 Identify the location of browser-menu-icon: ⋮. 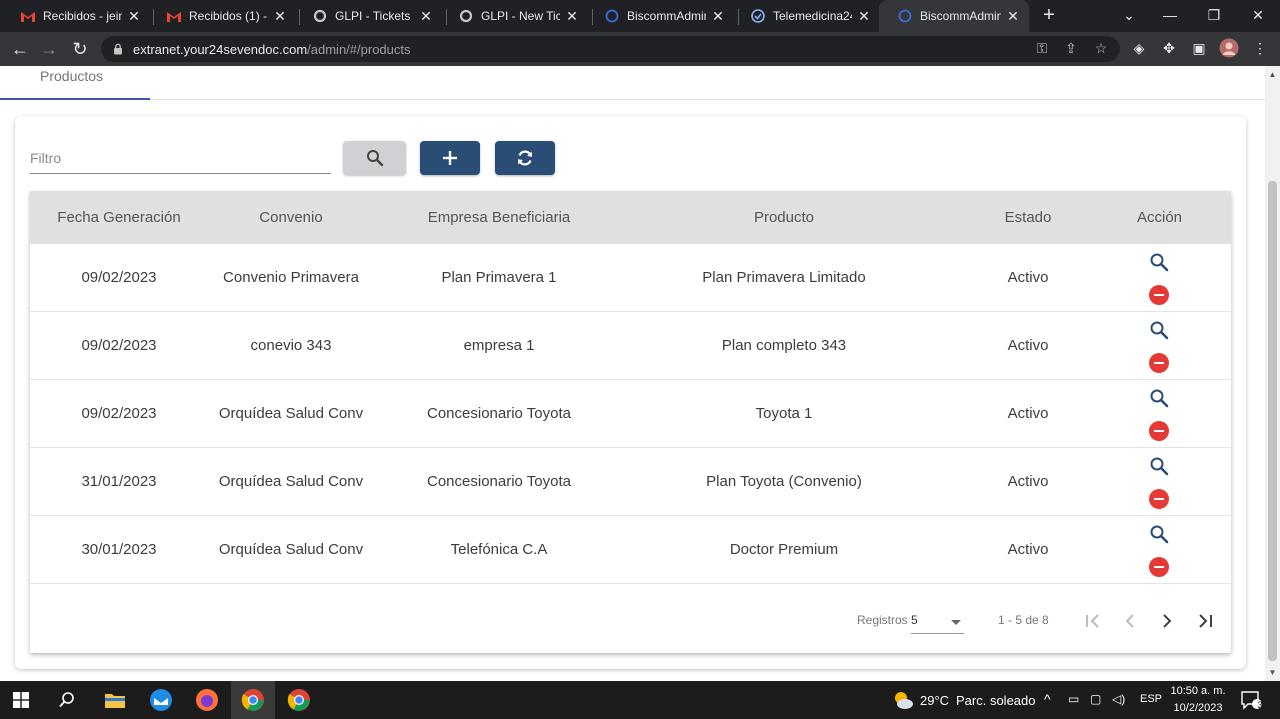
(1260, 48).